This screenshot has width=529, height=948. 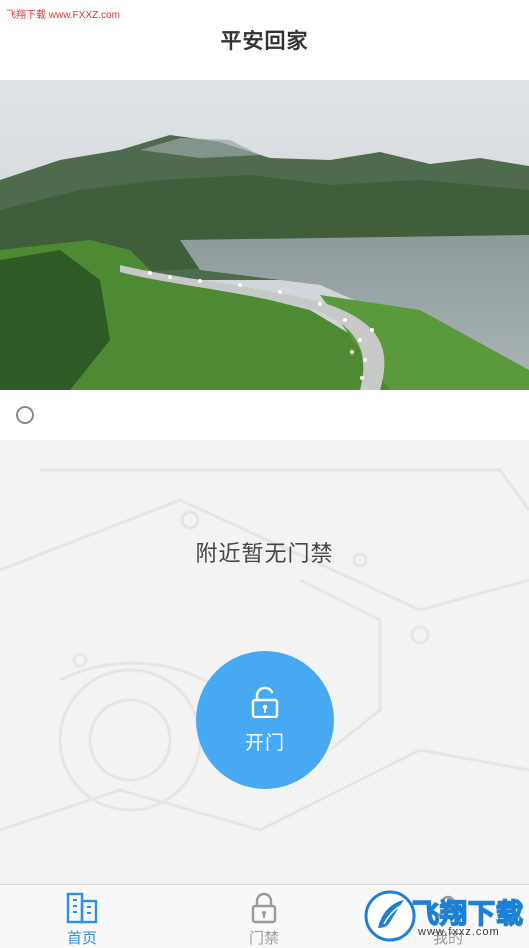 What do you see at coordinates (390, 916) in the screenshot?
I see `feather-logo-icon` at bounding box center [390, 916].